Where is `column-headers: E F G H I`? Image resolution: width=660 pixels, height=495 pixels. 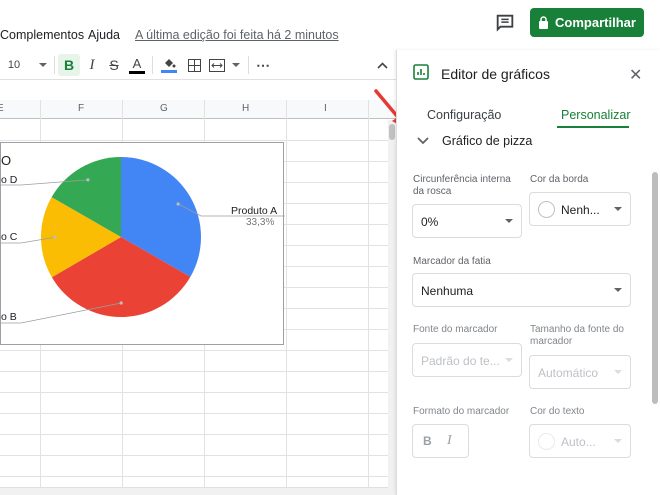 column-headers: E F G H I is located at coordinates (198, 109).